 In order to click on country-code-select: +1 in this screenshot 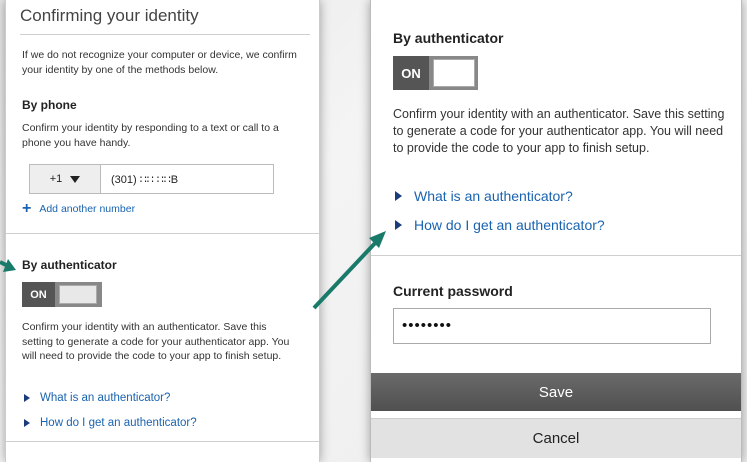, I will do `click(65, 179)`.